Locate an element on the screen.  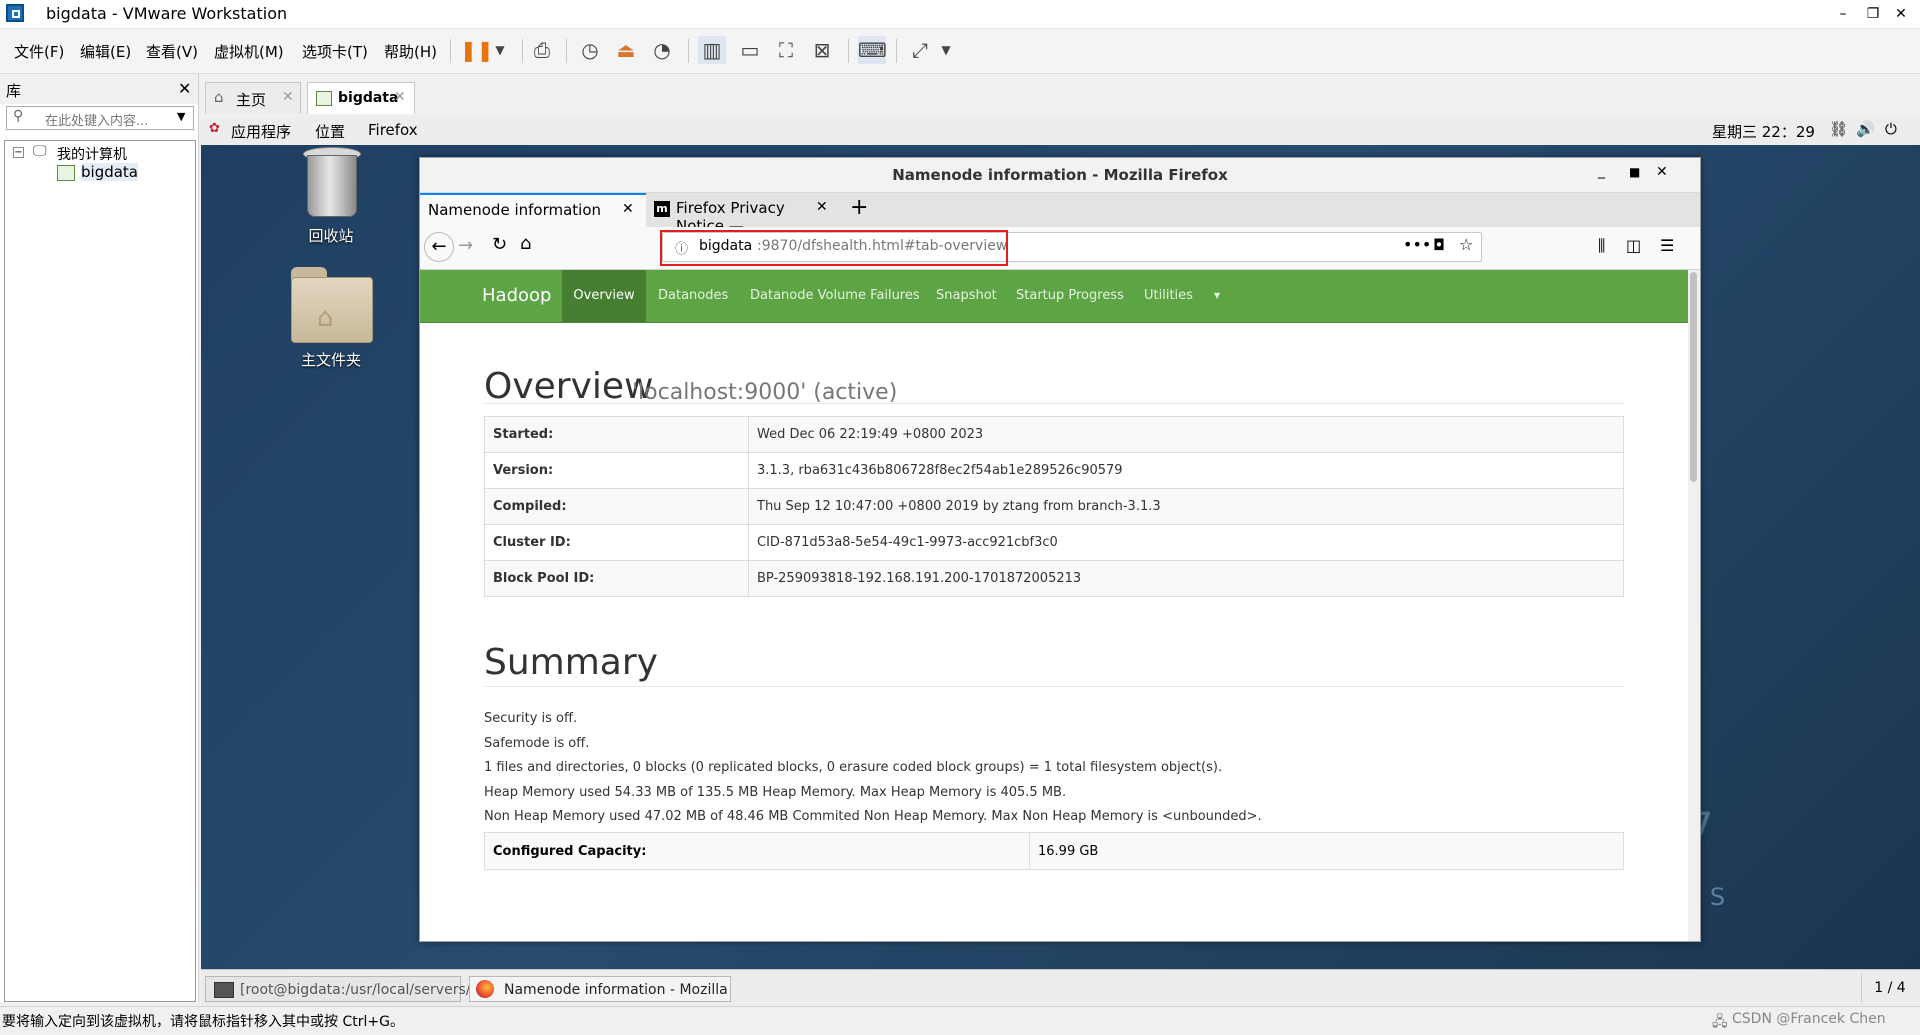
vmware-titlebar: bigdata - VMware Workstation – ❐ ✕ is located at coordinates (960, 14).